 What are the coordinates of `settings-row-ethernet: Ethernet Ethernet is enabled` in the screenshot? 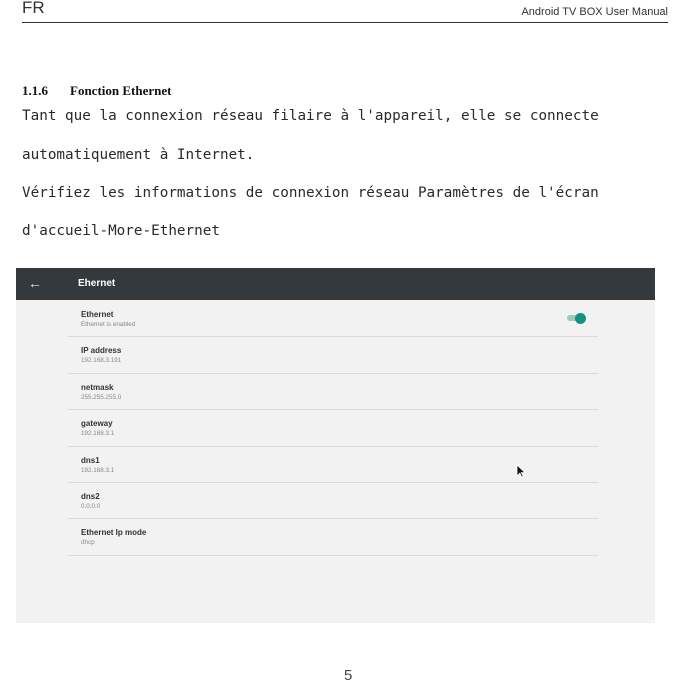 It's located at (333, 319).